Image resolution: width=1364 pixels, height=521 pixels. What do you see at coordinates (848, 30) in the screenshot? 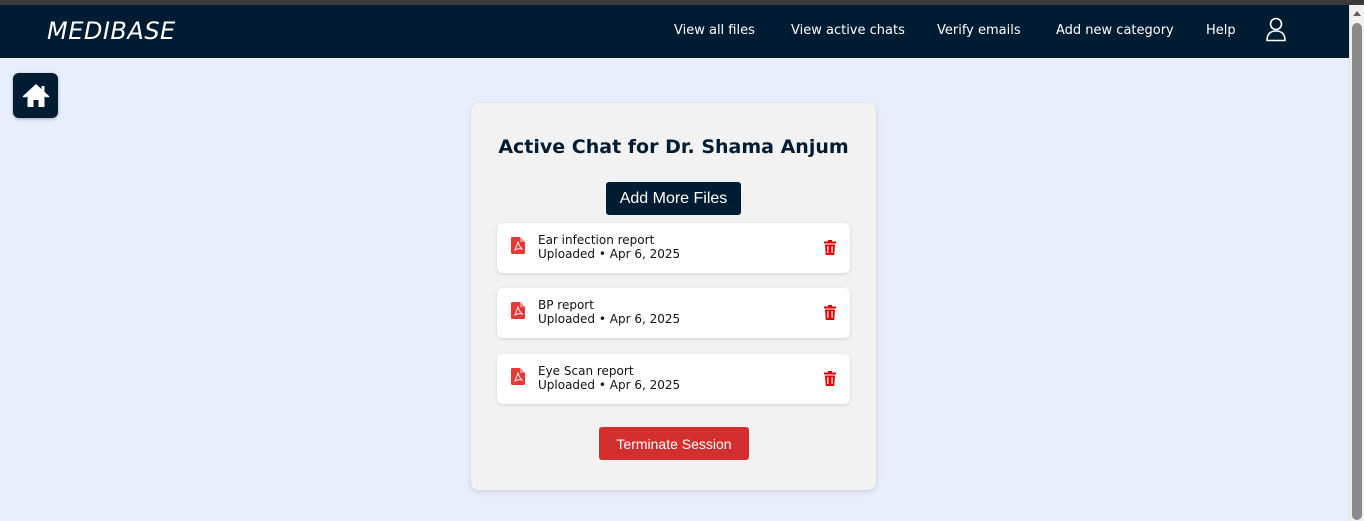
I see `nav-view-active-chats: View active chats` at bounding box center [848, 30].